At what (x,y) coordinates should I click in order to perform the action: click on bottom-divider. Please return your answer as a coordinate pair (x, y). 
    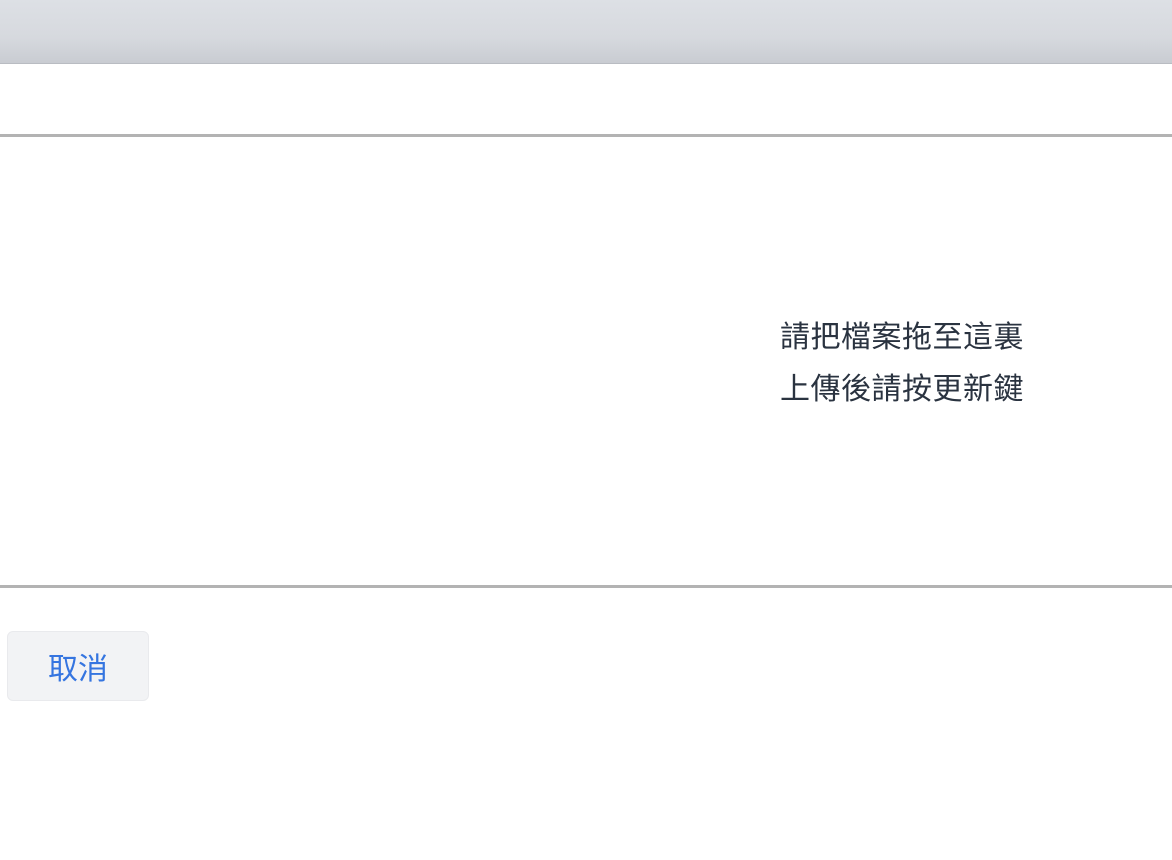
    Looking at the image, I should click on (586, 586).